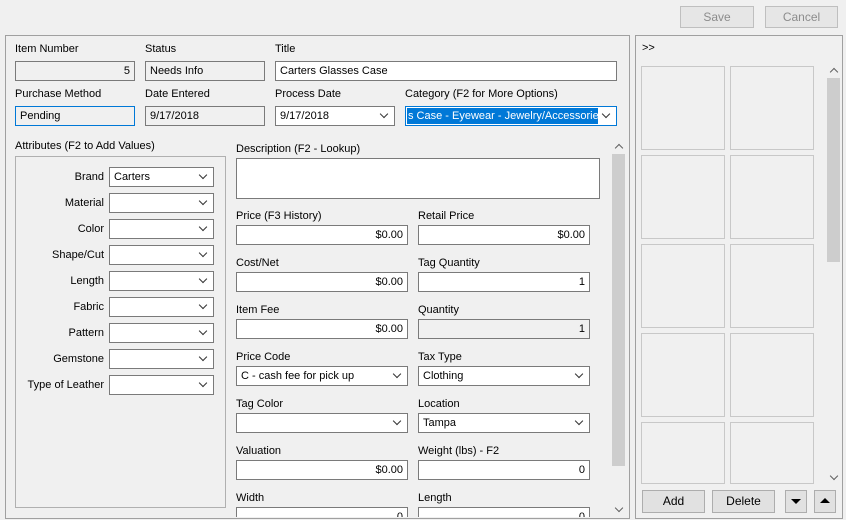  Describe the element at coordinates (459, 451) in the screenshot. I see `weight-label: Weight (lbs) - F2` at that location.